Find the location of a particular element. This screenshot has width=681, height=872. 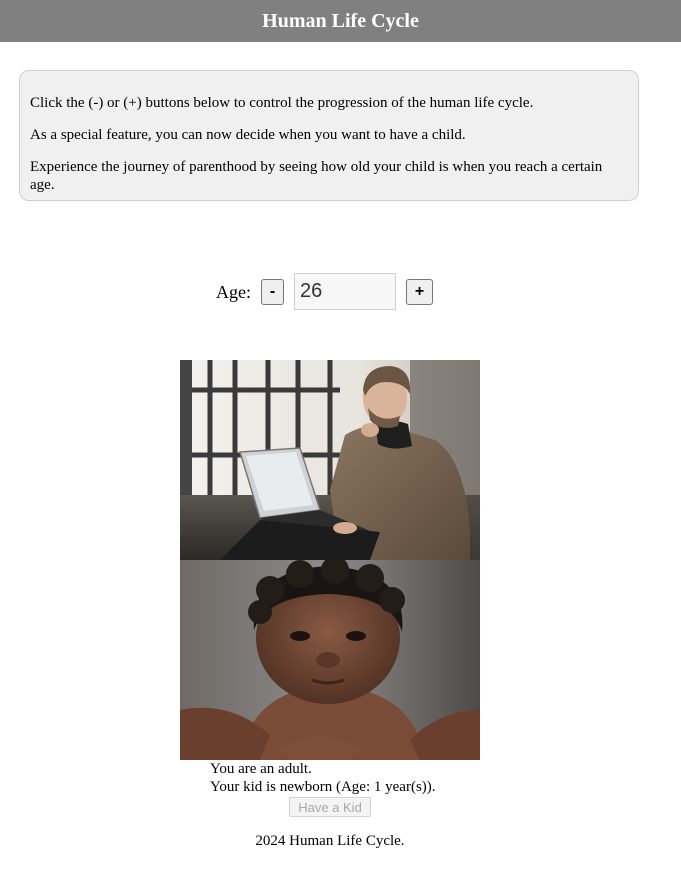

kid-status-text: Your kid is newborn (Age: 1 year(s)). is located at coordinates (323, 787).